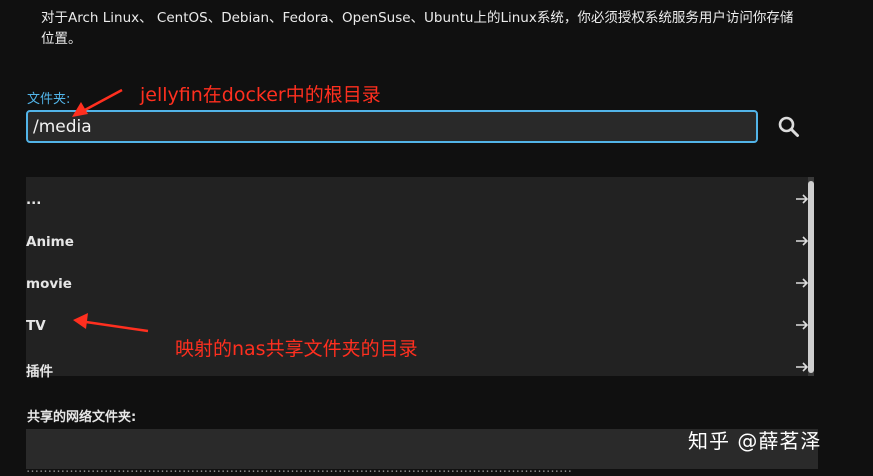 Image resolution: width=873 pixels, height=476 pixels. Describe the element at coordinates (260, 95) in the screenshot. I see `annotation-root-dir: jellyfin在docker中的根目录` at that location.